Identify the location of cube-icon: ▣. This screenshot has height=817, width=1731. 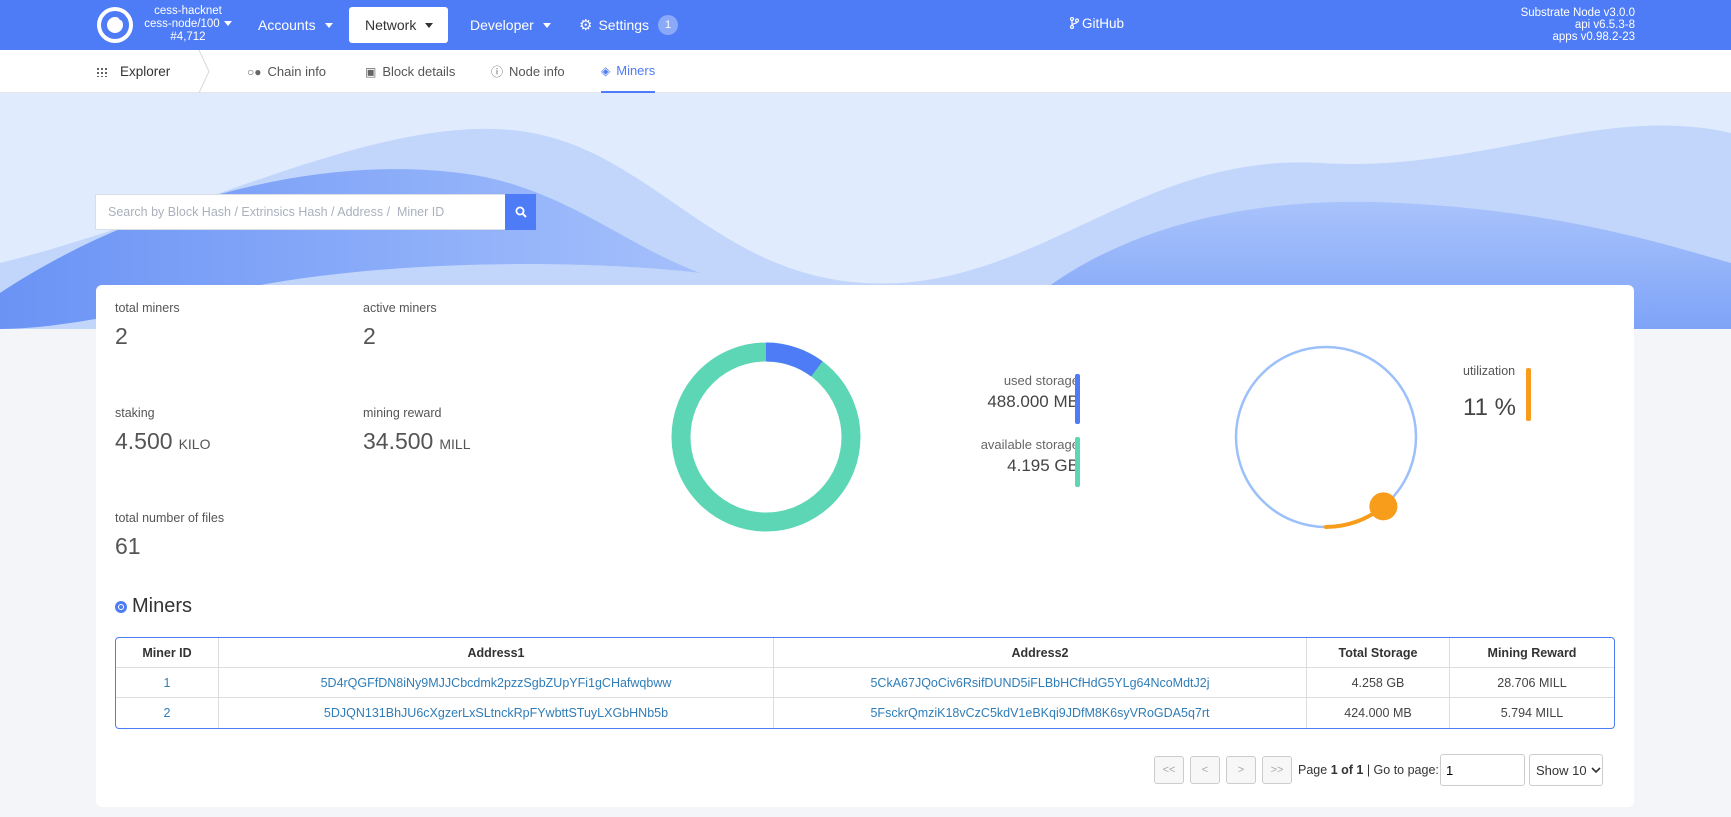
(371, 71).